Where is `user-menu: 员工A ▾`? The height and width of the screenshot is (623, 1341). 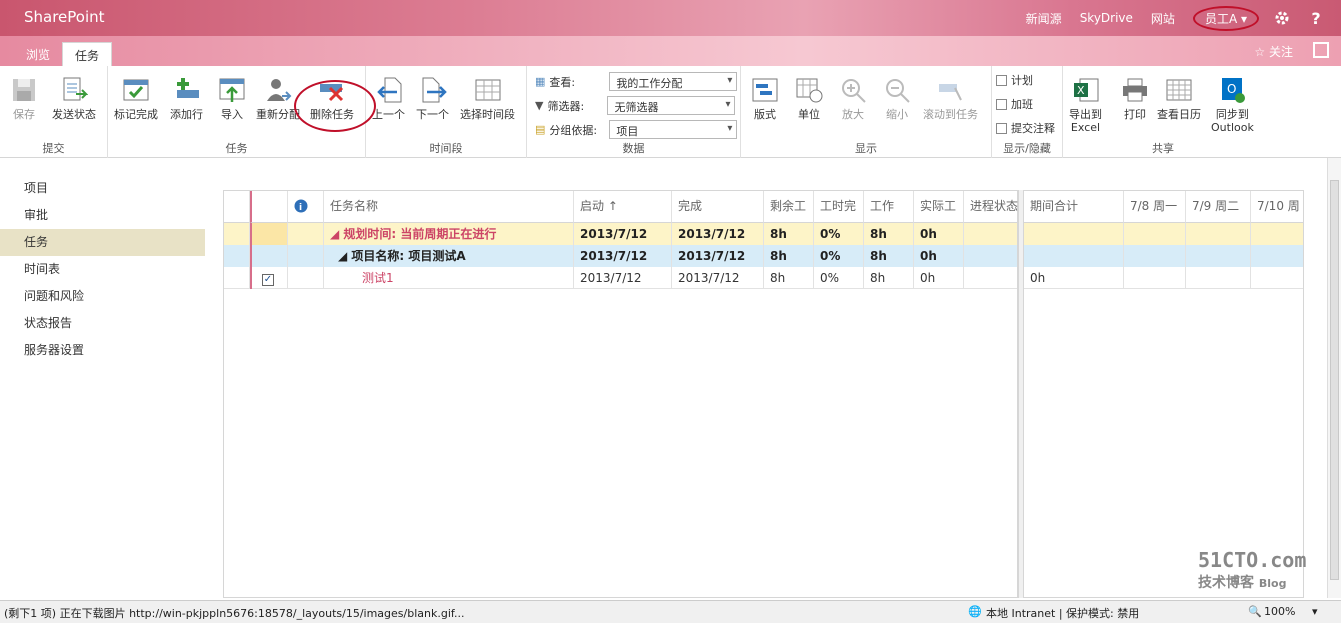
user-menu: 员工A ▾ is located at coordinates (1225, 18).